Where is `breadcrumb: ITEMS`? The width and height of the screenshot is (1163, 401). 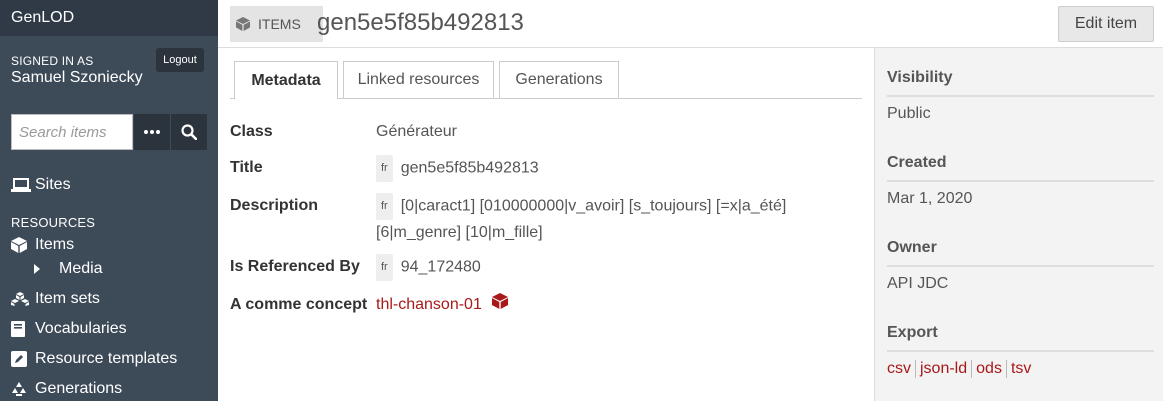
breadcrumb: ITEMS is located at coordinates (276, 24).